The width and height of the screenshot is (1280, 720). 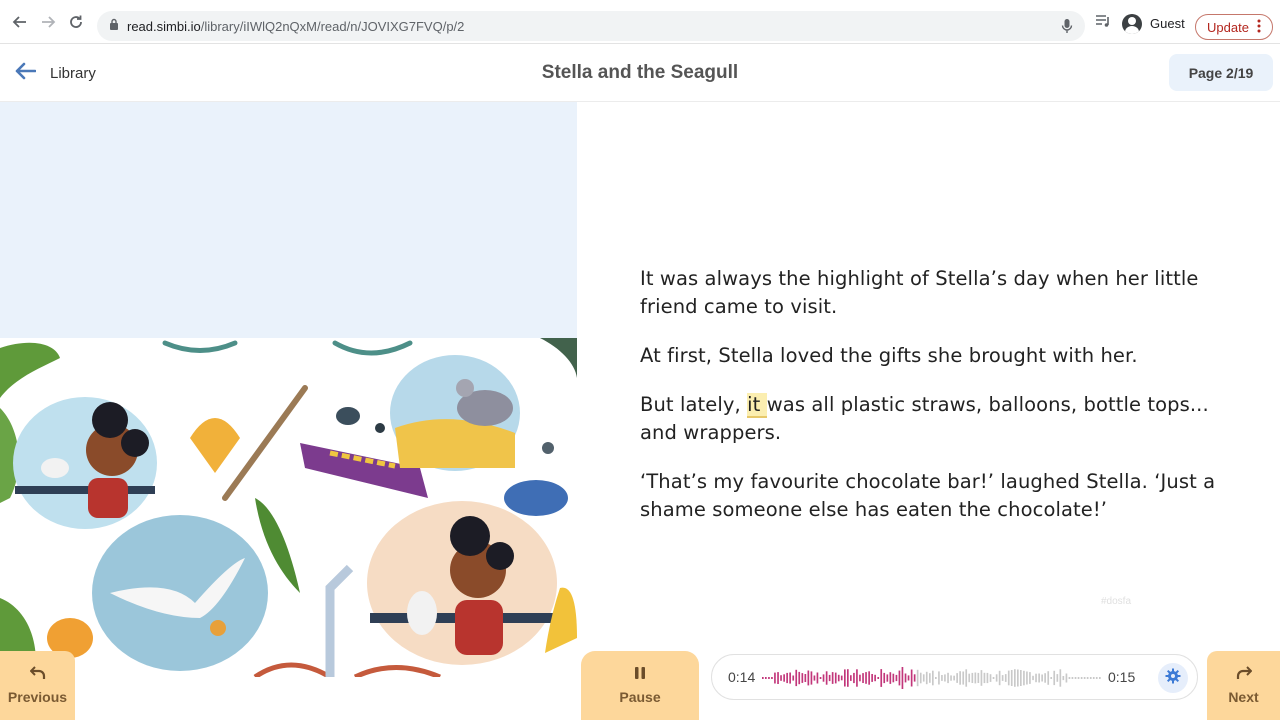 What do you see at coordinates (114, 26) in the screenshot?
I see `lock-icon` at bounding box center [114, 26].